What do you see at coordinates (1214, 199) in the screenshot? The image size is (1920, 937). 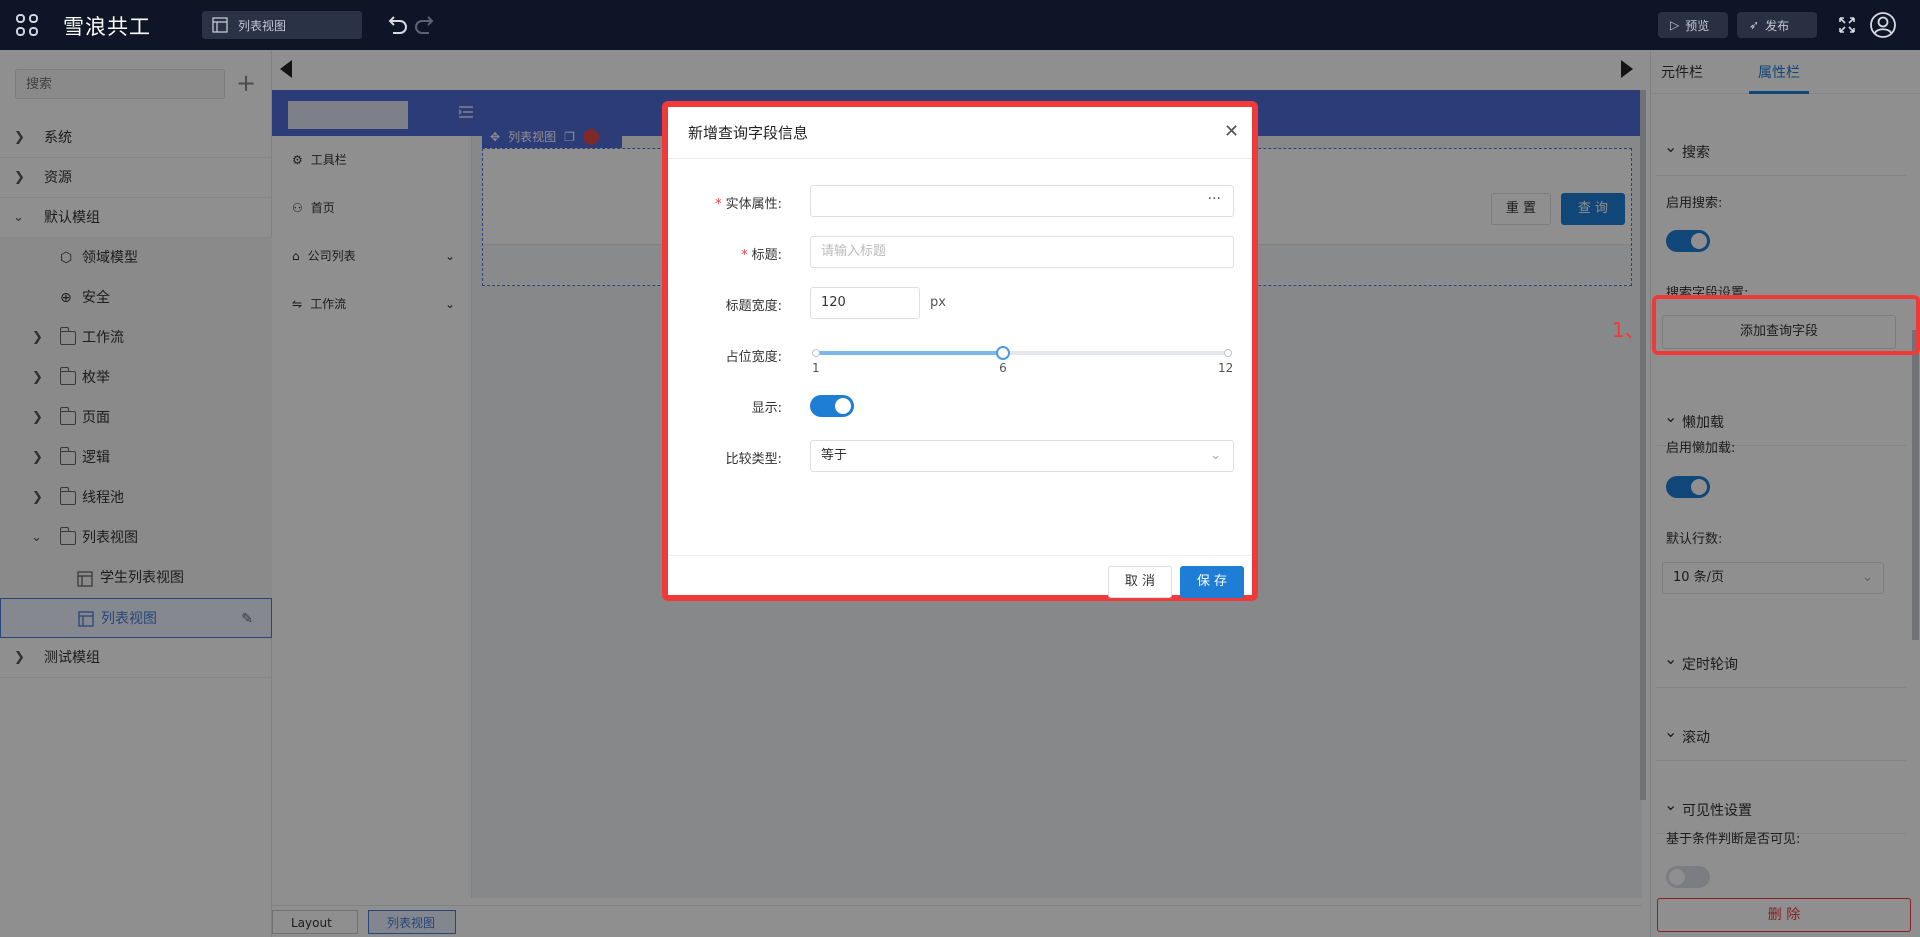 I see `more-icon: ···` at bounding box center [1214, 199].